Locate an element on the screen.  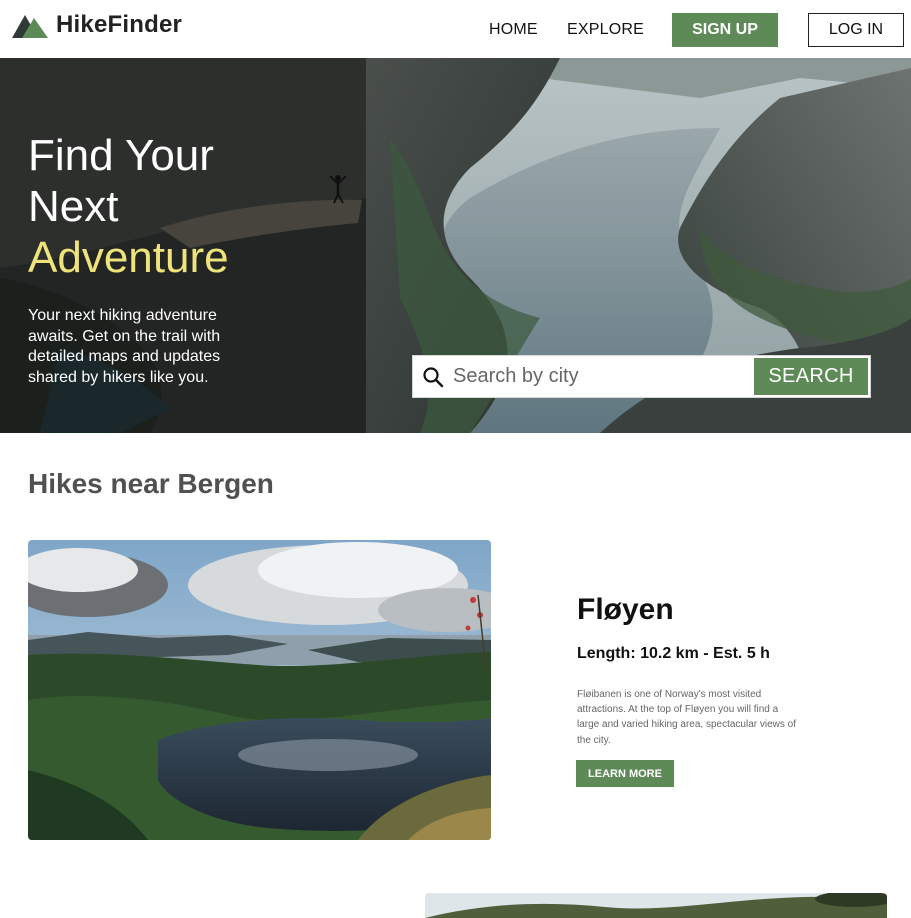
search-bar: SEARCH is located at coordinates (641, 376).